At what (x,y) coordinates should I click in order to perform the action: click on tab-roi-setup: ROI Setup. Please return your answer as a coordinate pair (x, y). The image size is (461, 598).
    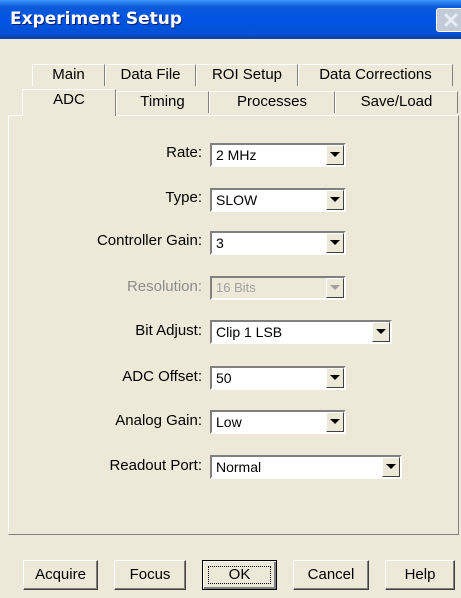
    Looking at the image, I should click on (247, 75).